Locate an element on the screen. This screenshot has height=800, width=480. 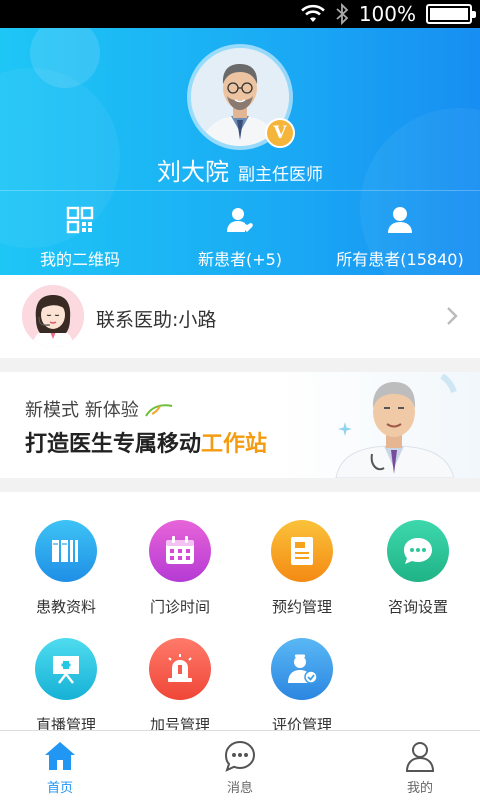
presentation-icon is located at coordinates (66, 670).